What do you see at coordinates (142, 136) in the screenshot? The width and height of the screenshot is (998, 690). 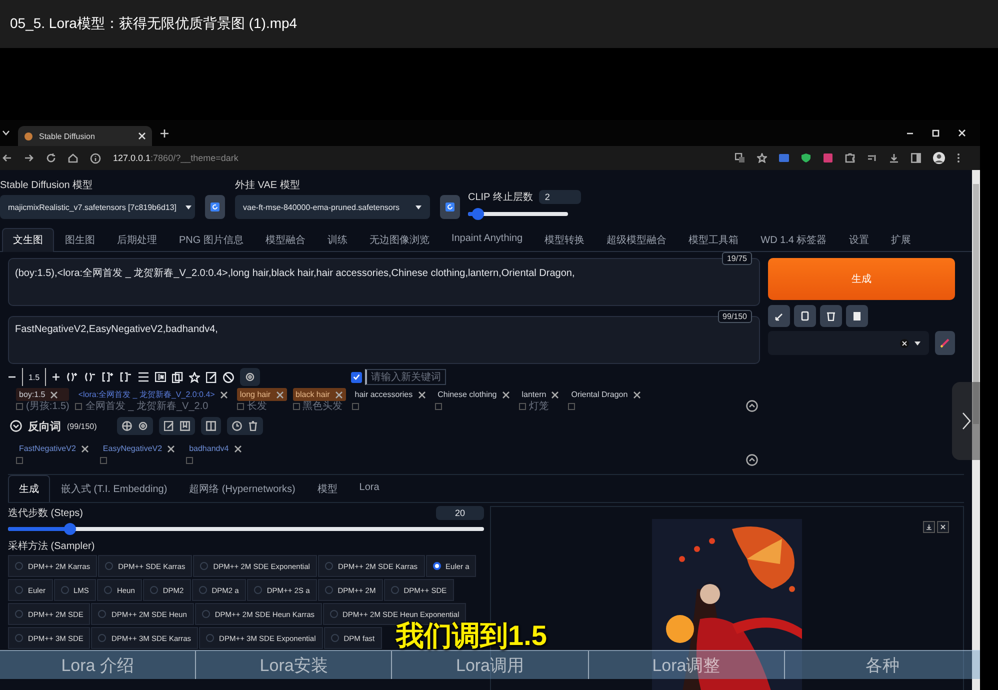 I see `close-tab-icon` at bounding box center [142, 136].